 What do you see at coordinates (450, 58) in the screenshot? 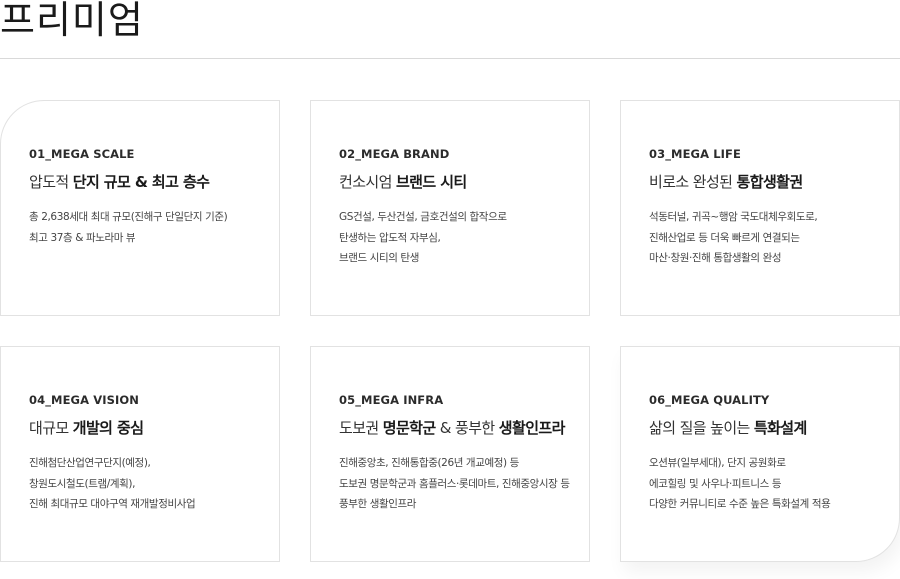
I see `title-divider` at bounding box center [450, 58].